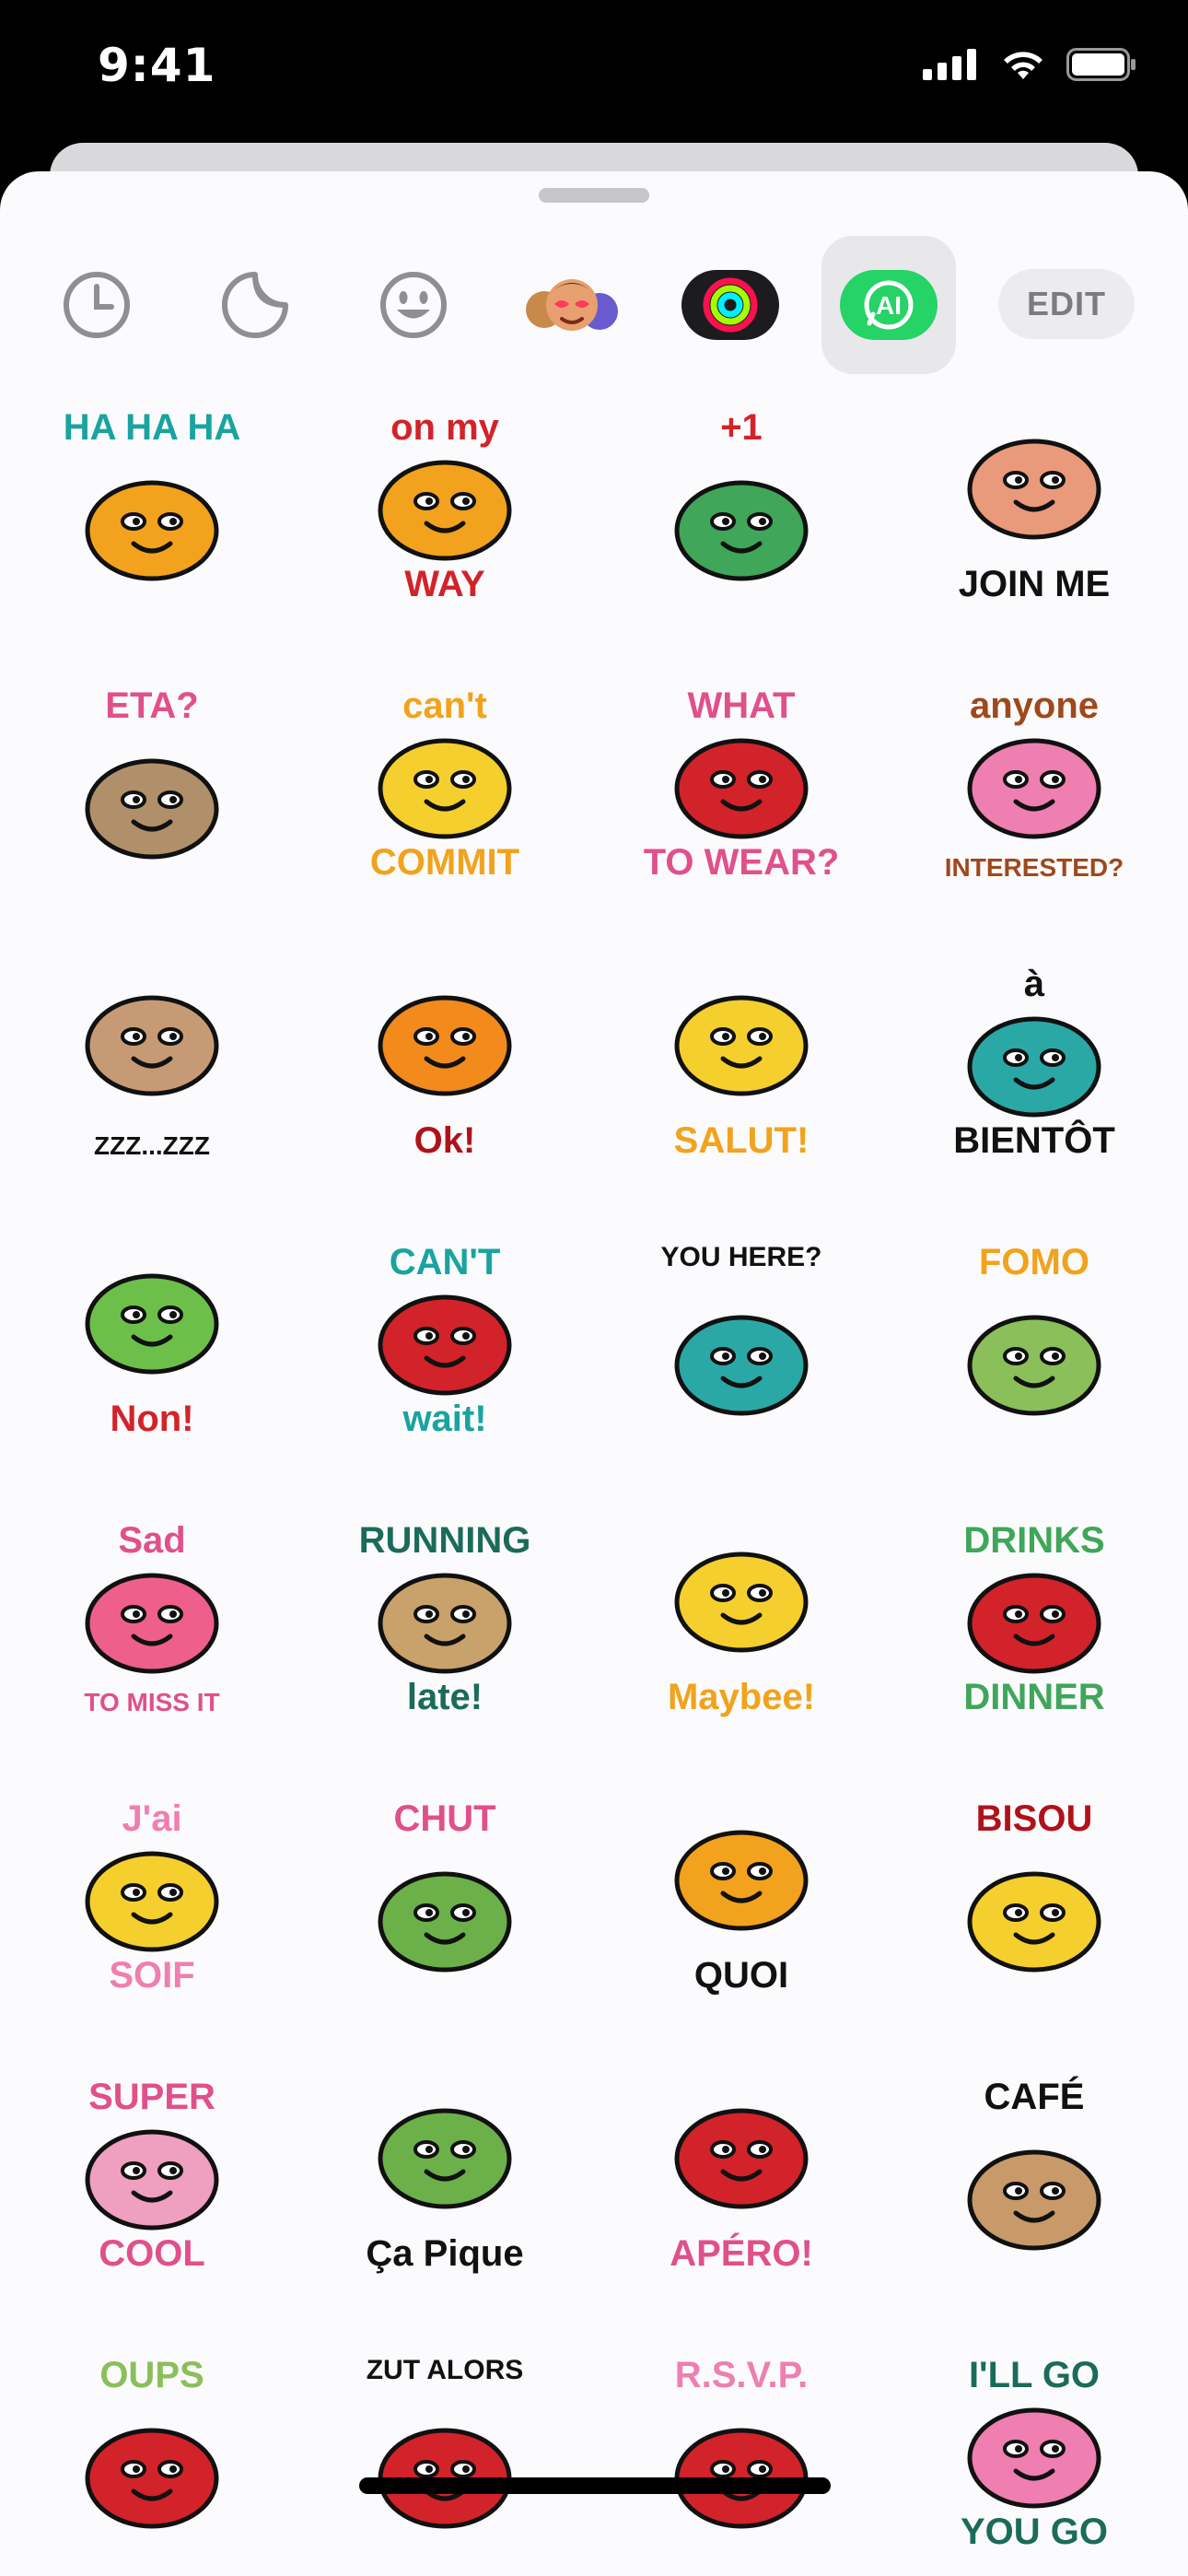 The width and height of the screenshot is (1188, 2576). Describe the element at coordinates (445, 1621) in the screenshot. I see `sticker-snail: RUNNING late!` at that location.